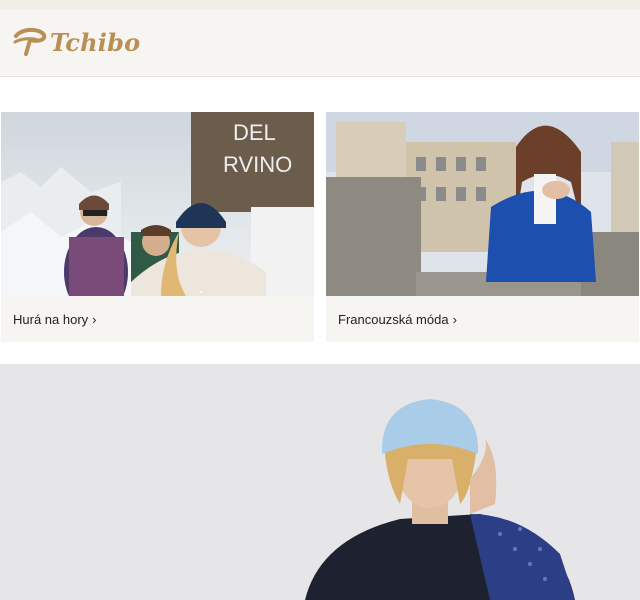  I want to click on svg-text: RVINO, so click(257, 164).